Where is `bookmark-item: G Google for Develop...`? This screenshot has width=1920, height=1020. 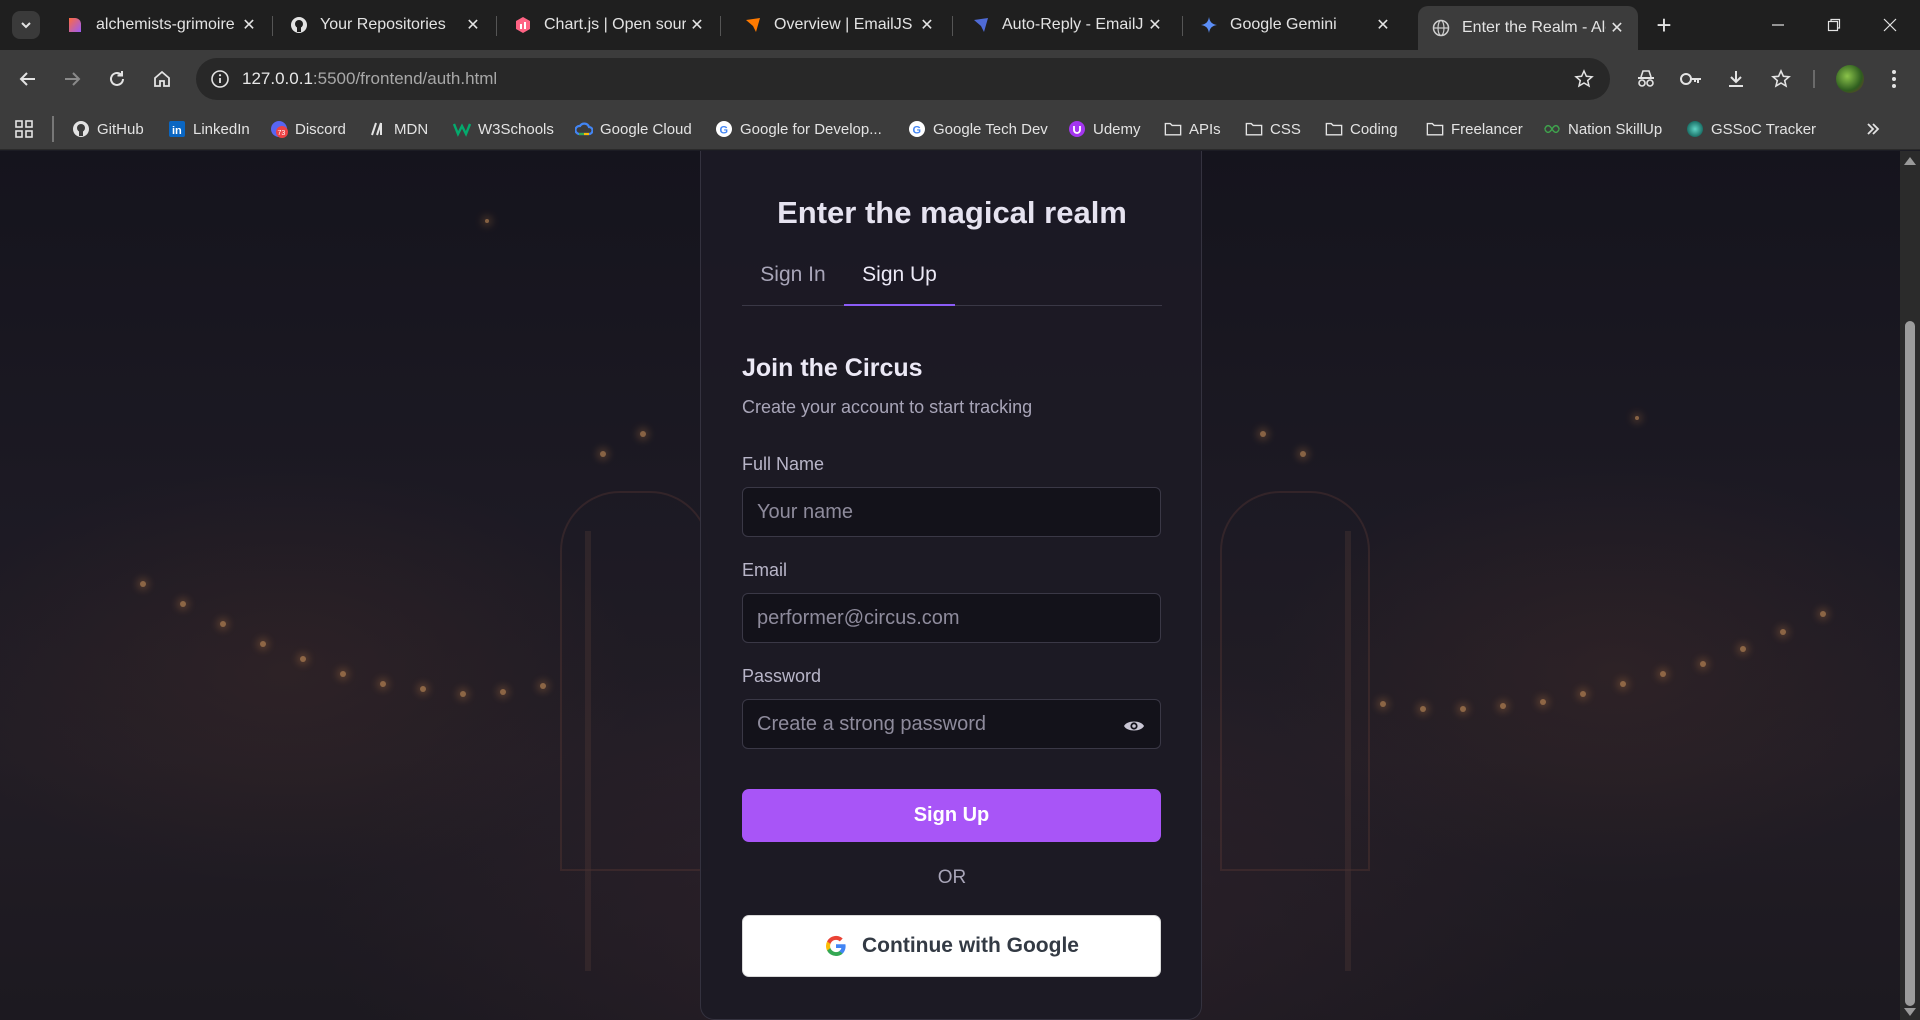 bookmark-item: G Google for Develop... is located at coordinates (798, 129).